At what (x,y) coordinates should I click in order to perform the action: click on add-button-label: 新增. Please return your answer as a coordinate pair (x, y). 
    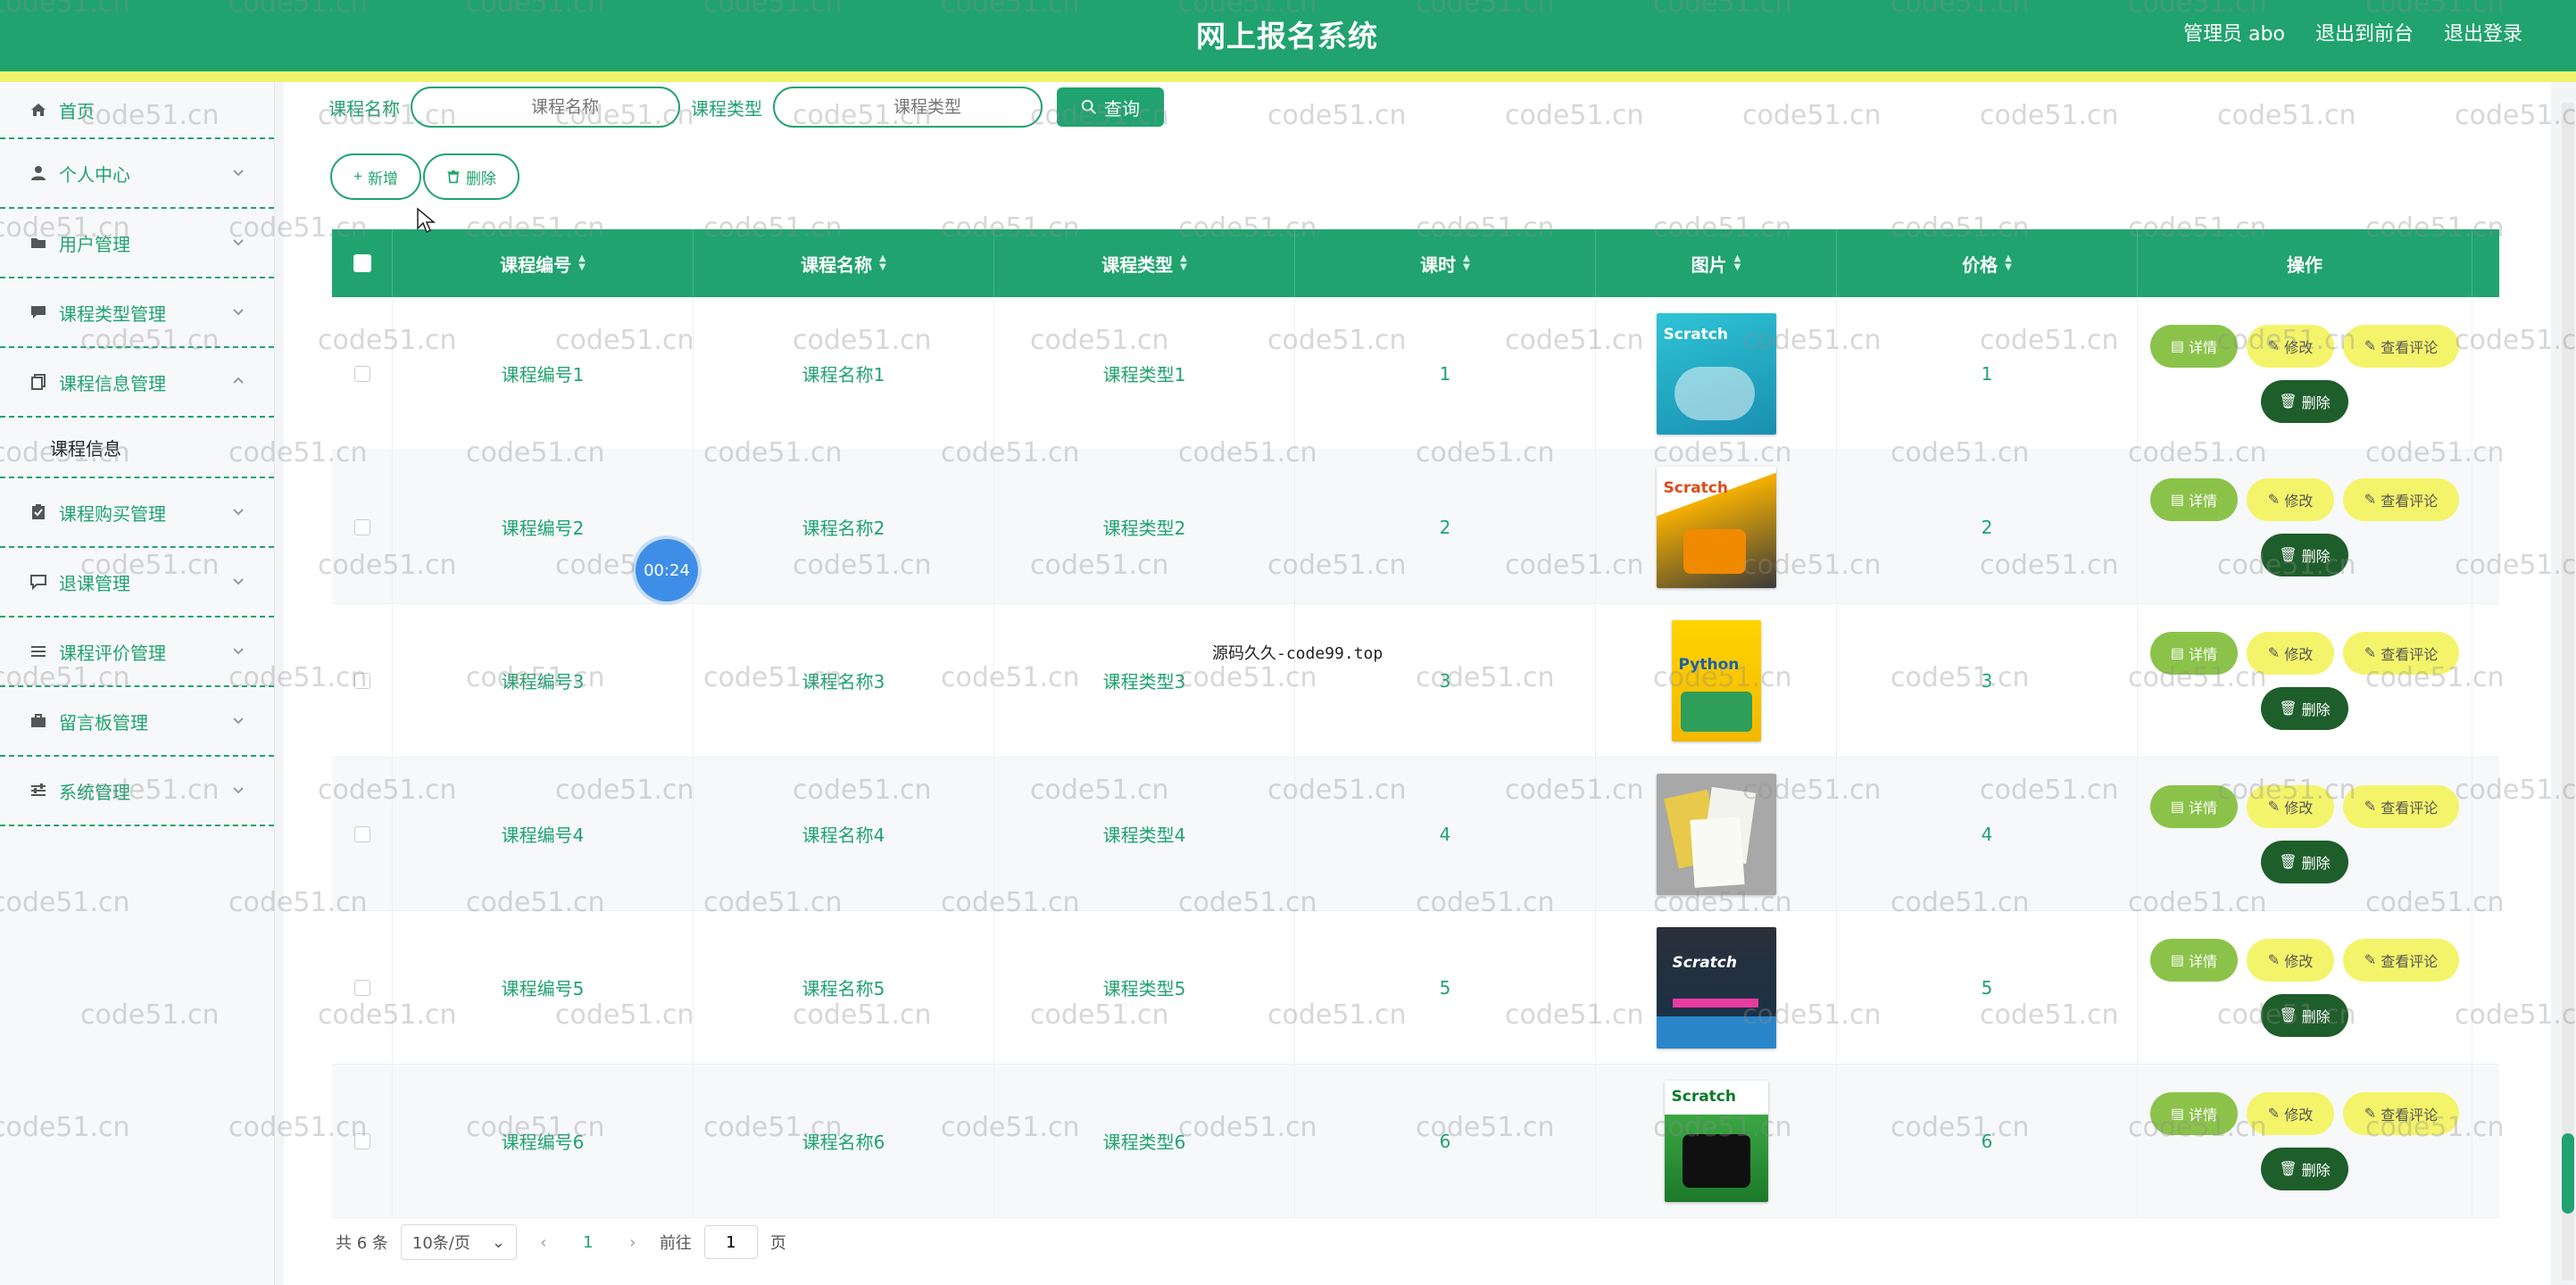
    Looking at the image, I should click on (382, 178).